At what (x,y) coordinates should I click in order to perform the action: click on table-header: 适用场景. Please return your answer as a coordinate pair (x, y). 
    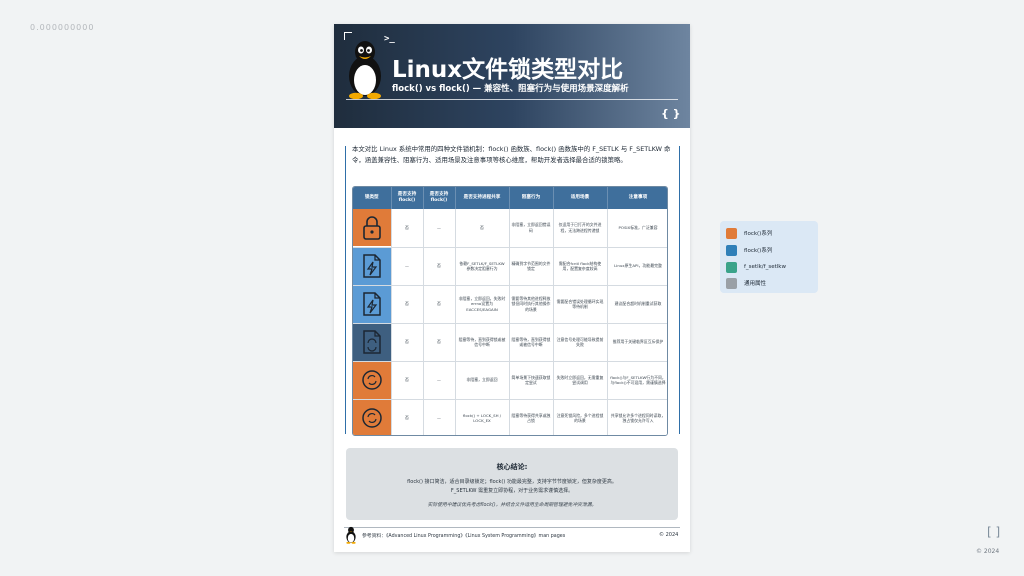
    Looking at the image, I should click on (580, 198).